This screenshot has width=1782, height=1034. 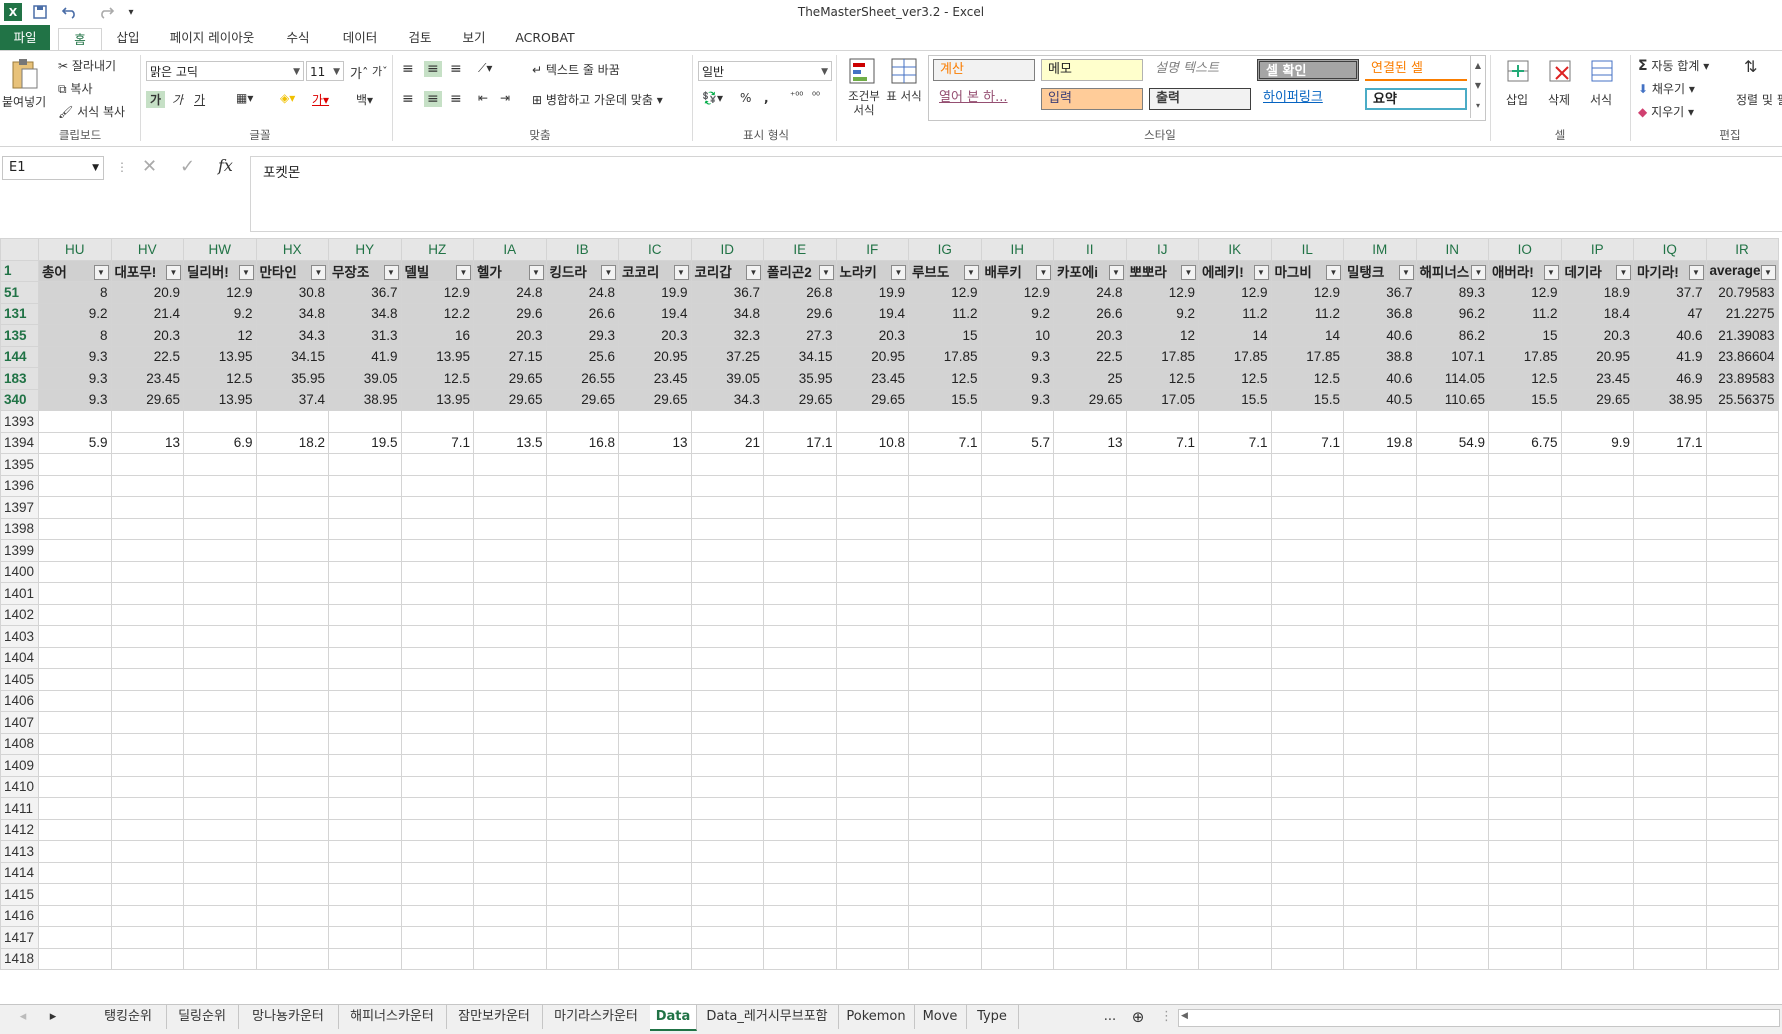 What do you see at coordinates (75, 442) in the screenshot?
I see `table-cell: 5.9` at bounding box center [75, 442].